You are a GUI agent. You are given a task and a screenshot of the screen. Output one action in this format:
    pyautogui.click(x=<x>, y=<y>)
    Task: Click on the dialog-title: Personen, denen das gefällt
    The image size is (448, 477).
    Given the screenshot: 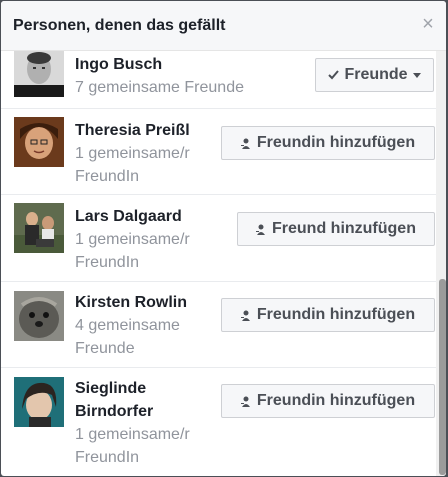 What is the action you would take?
    pyautogui.click(x=119, y=25)
    